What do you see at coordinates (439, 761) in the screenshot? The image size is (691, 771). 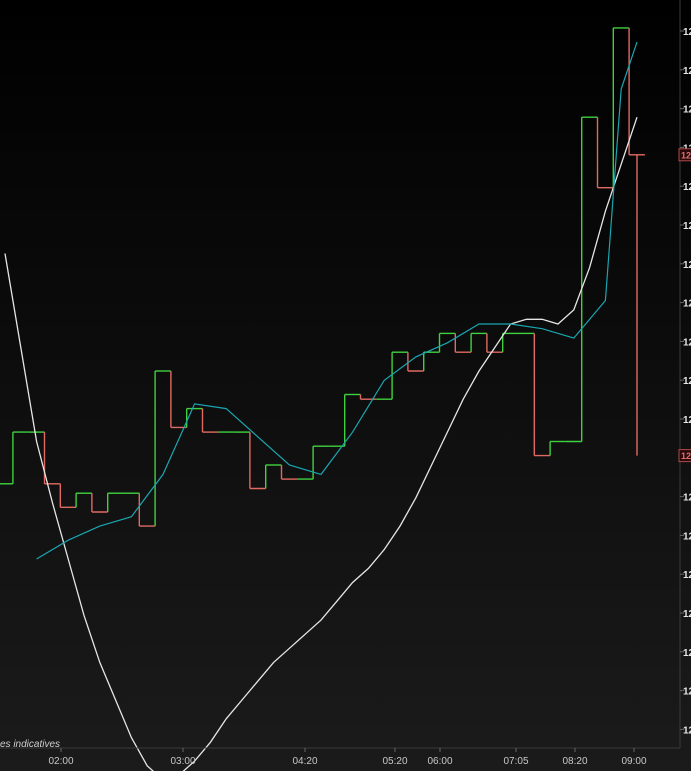 I see `x-tick-label: 06:00` at bounding box center [439, 761].